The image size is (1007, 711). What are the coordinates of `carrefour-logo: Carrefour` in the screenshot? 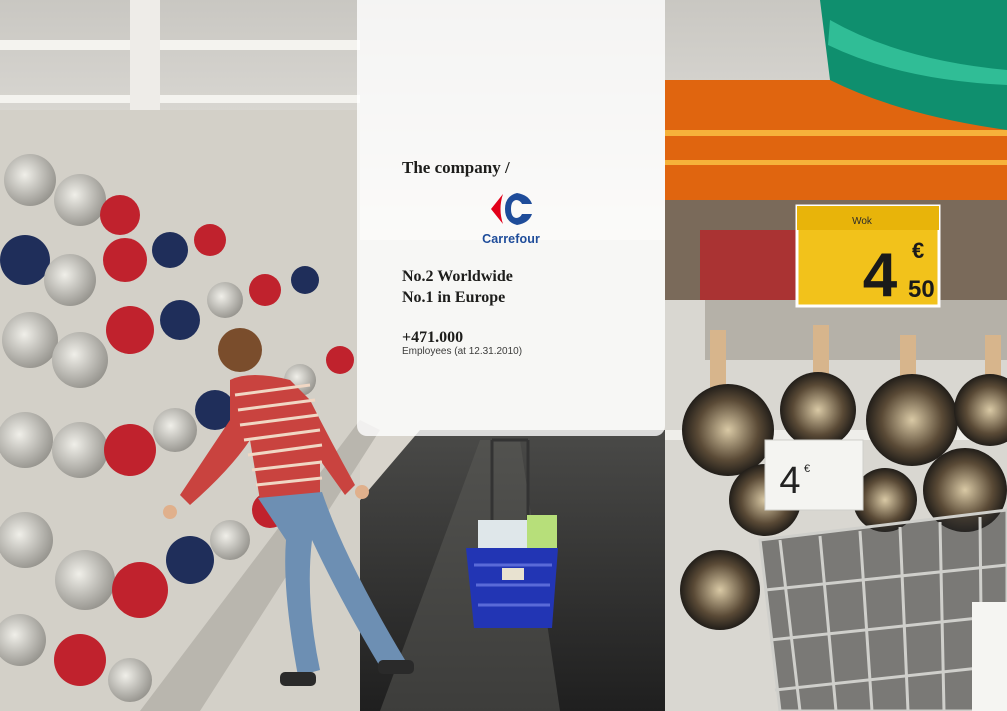 It's located at (511, 221).